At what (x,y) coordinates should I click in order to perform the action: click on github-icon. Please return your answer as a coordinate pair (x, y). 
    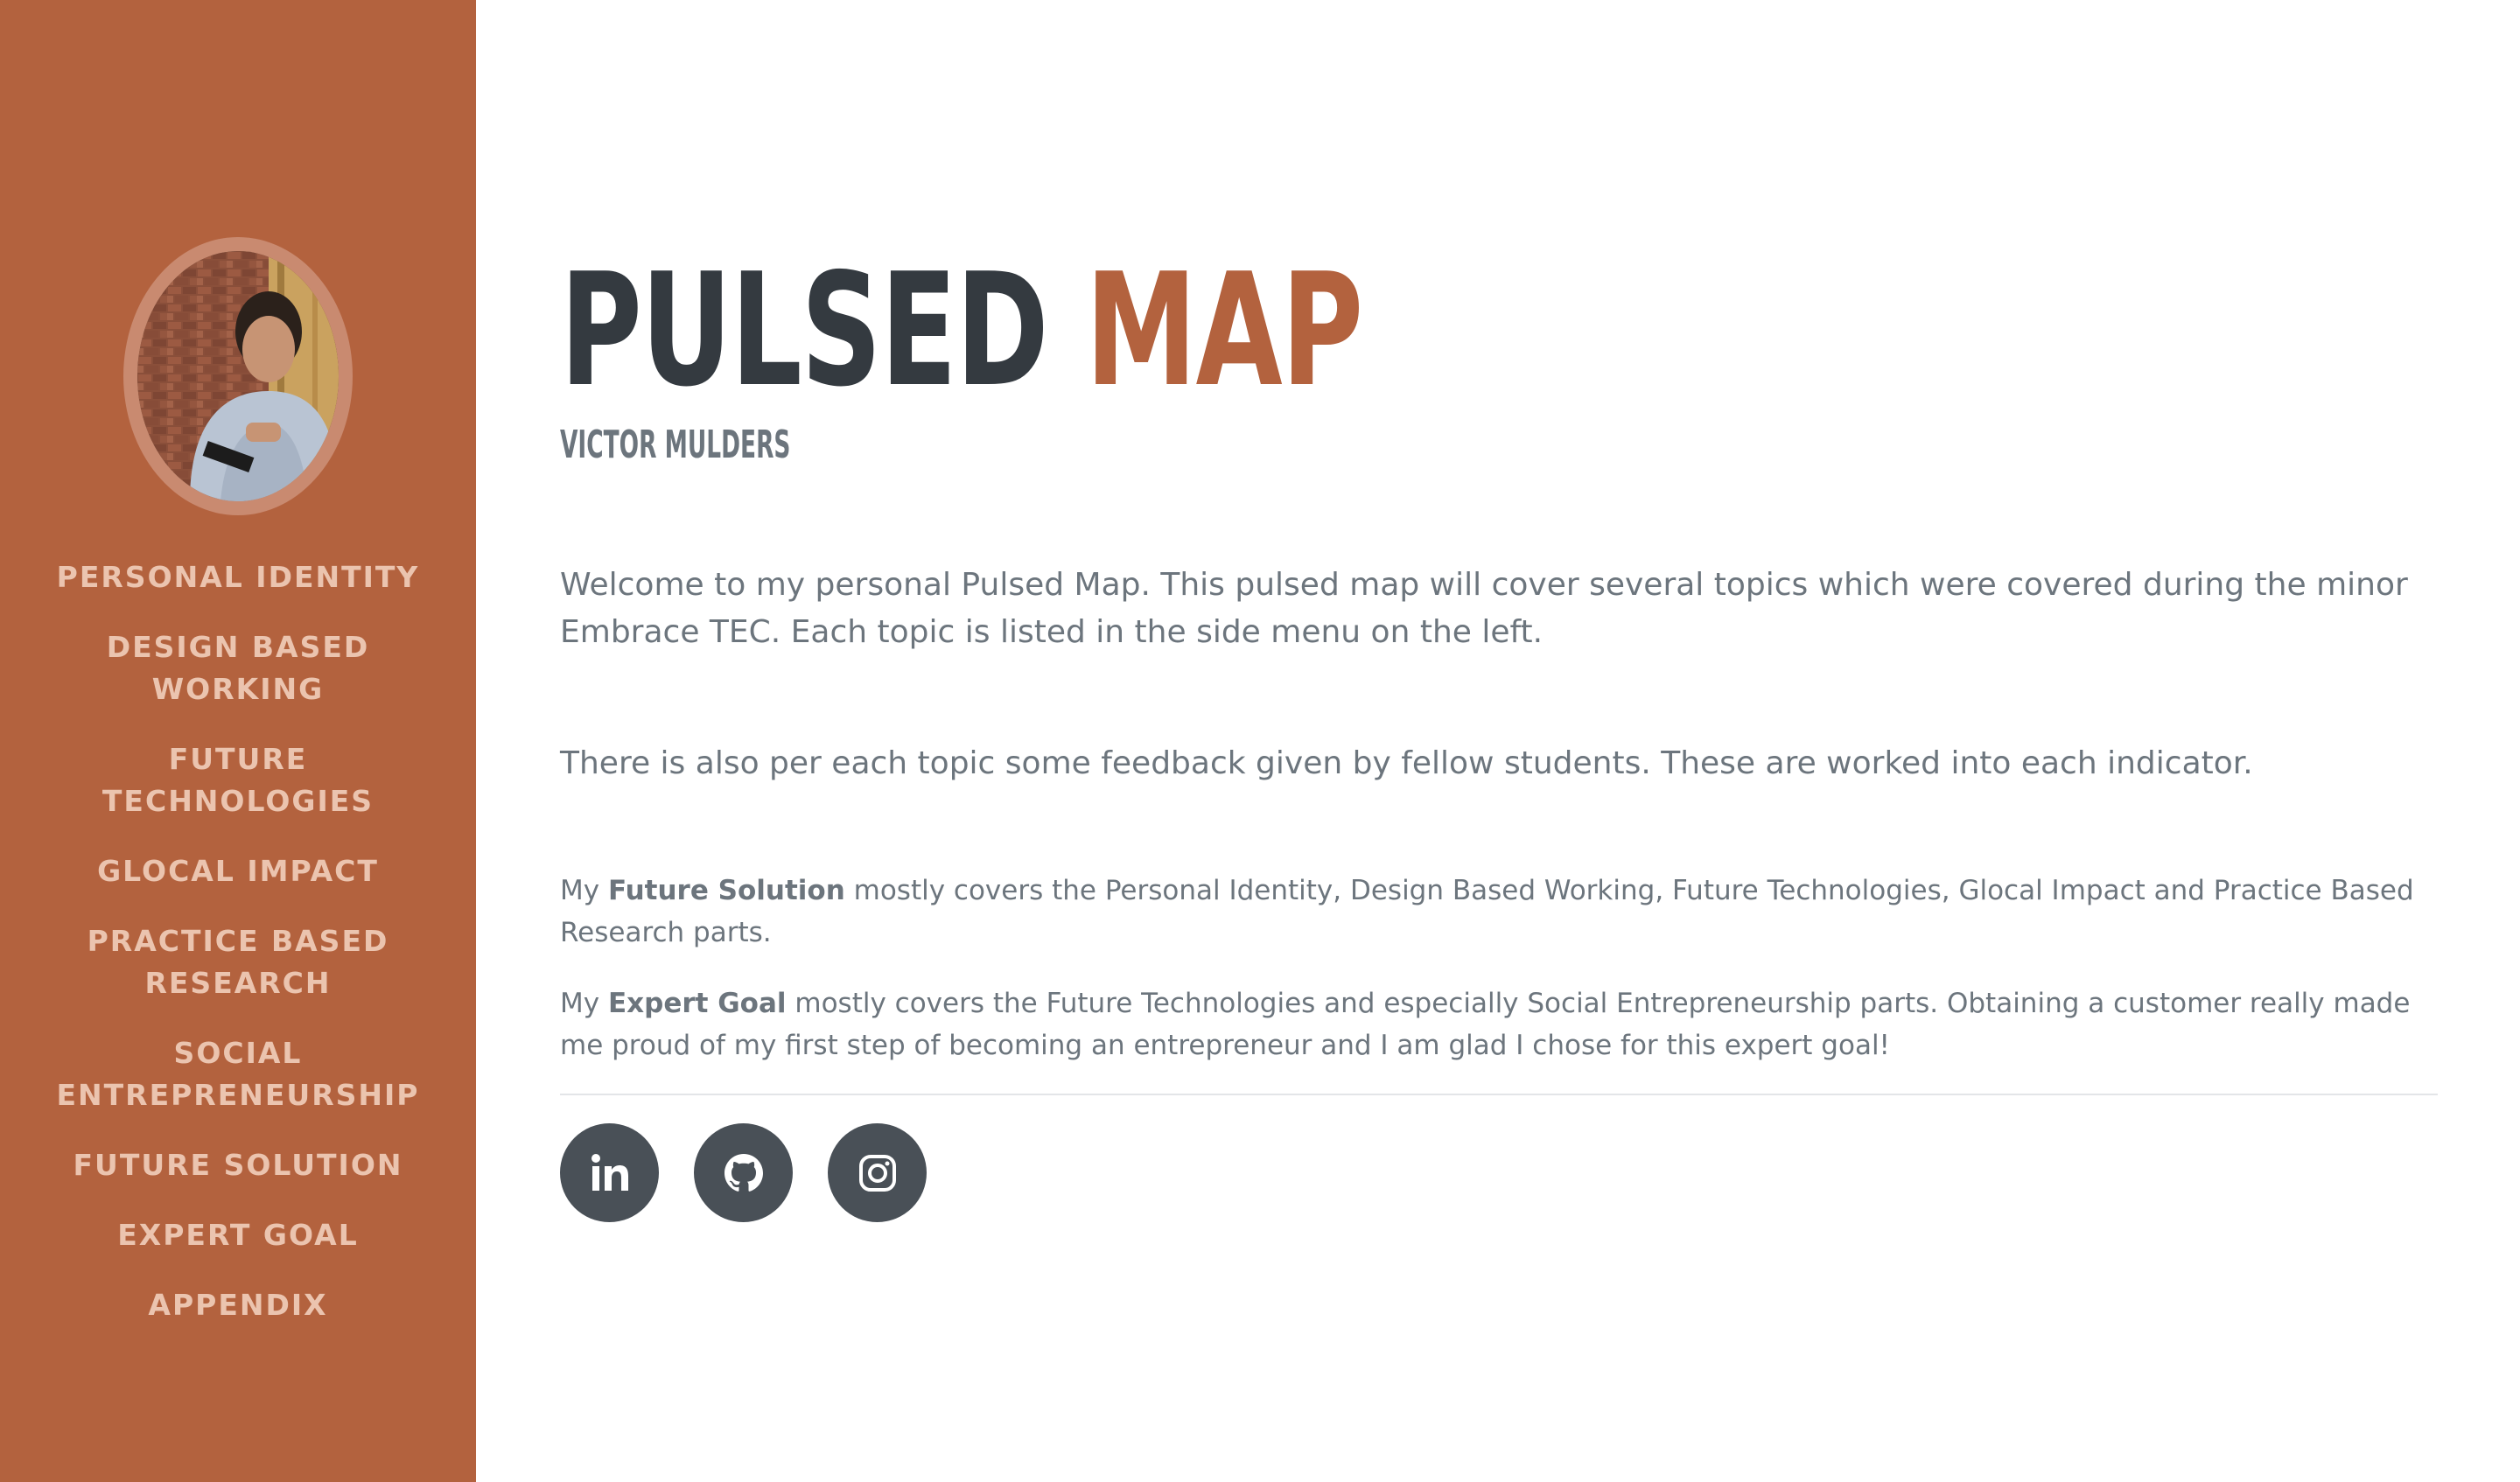
    Looking at the image, I should click on (743, 1172).